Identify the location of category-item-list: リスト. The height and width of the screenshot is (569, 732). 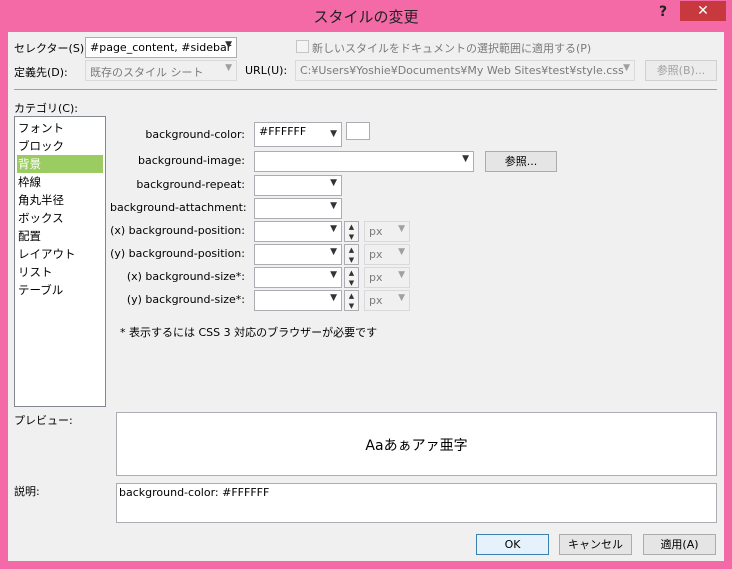
(35, 272).